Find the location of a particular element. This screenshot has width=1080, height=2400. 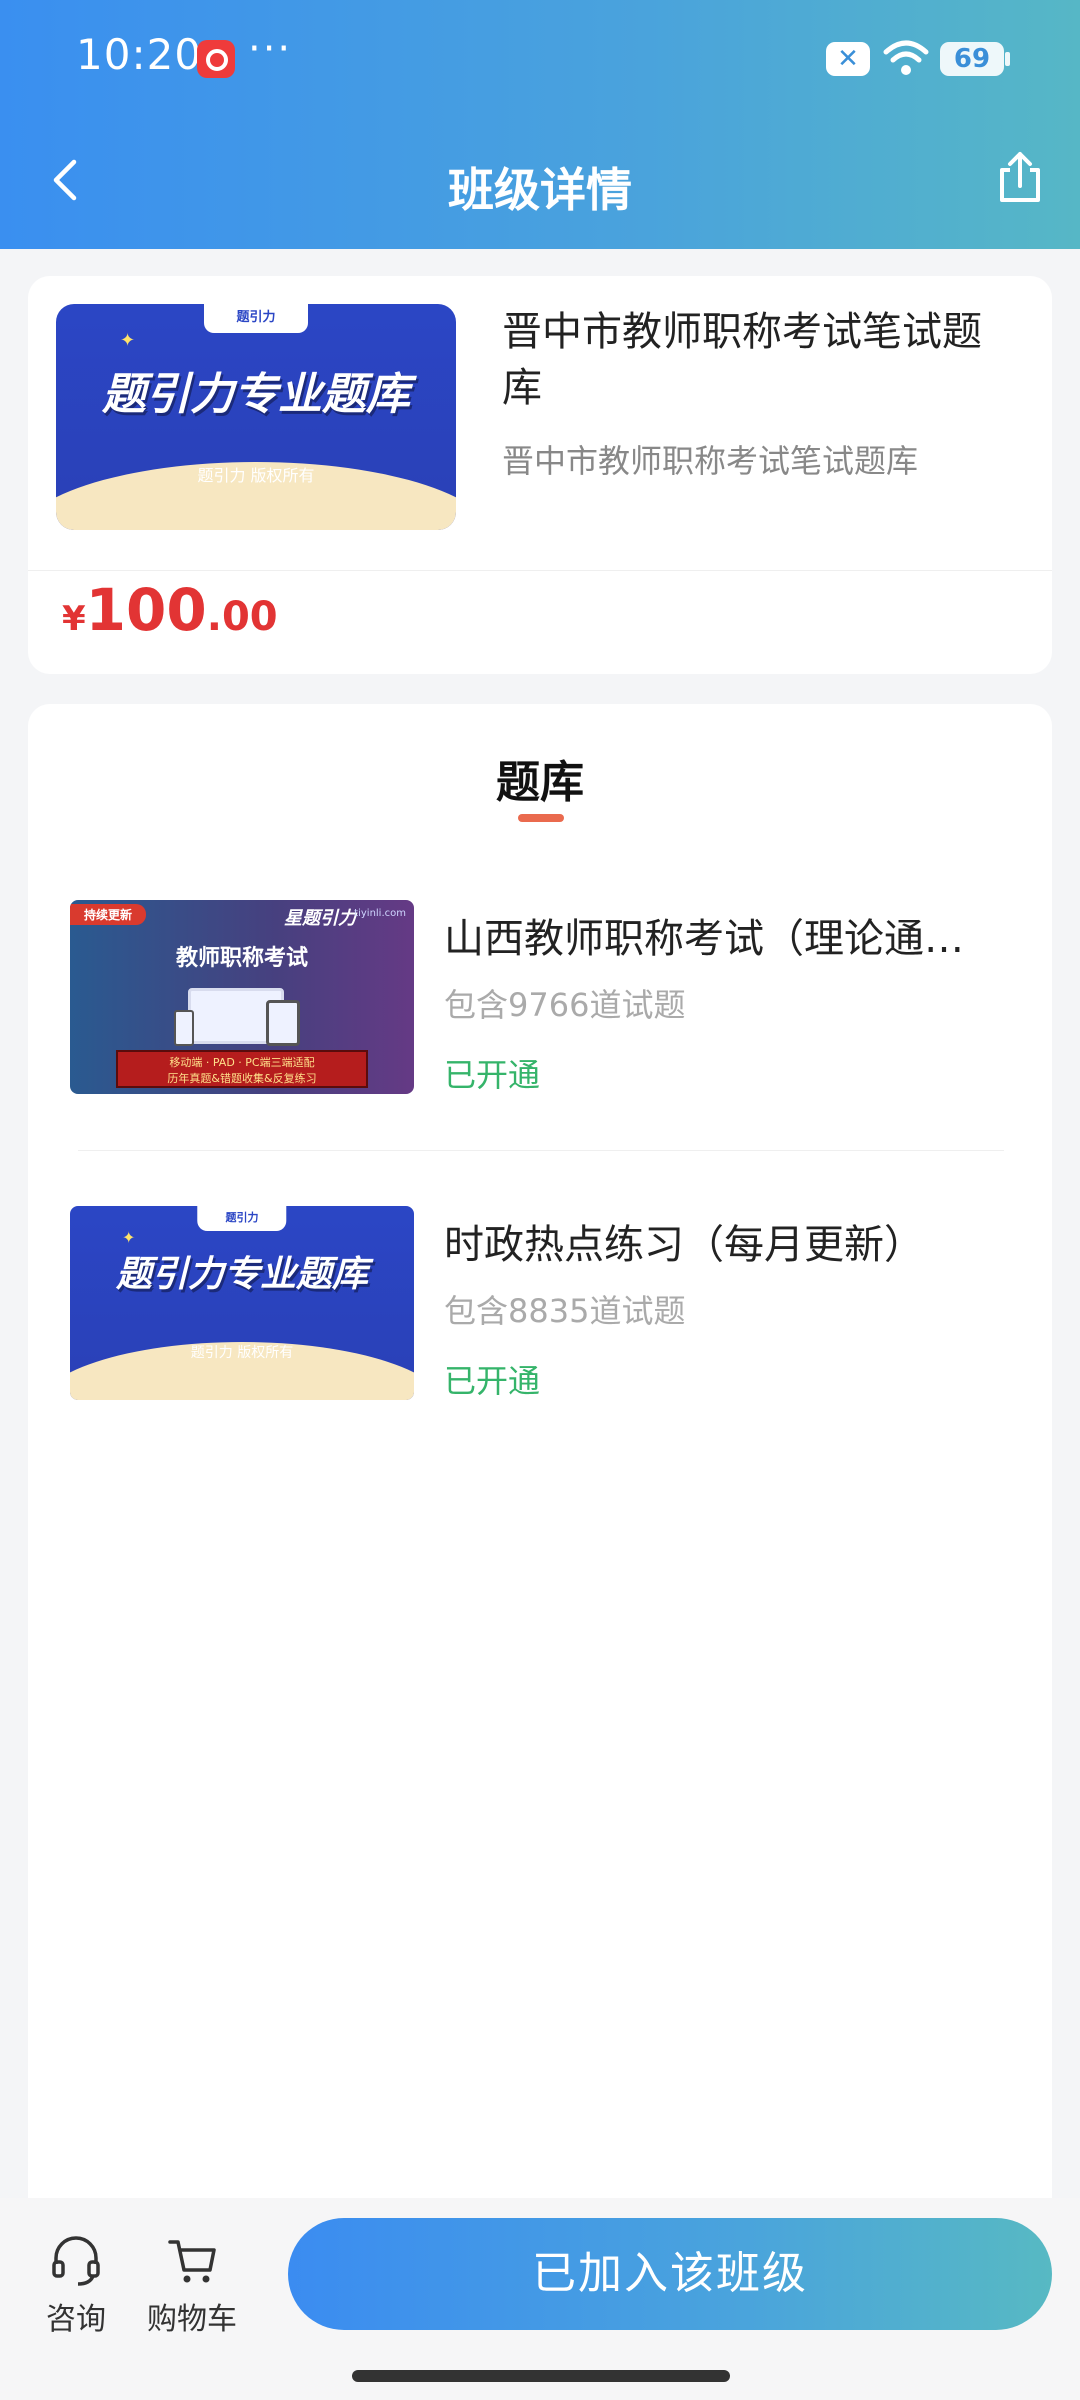

bottom-action-bar: 咨询 购物车 已加入该班级 is located at coordinates (540, 2299).